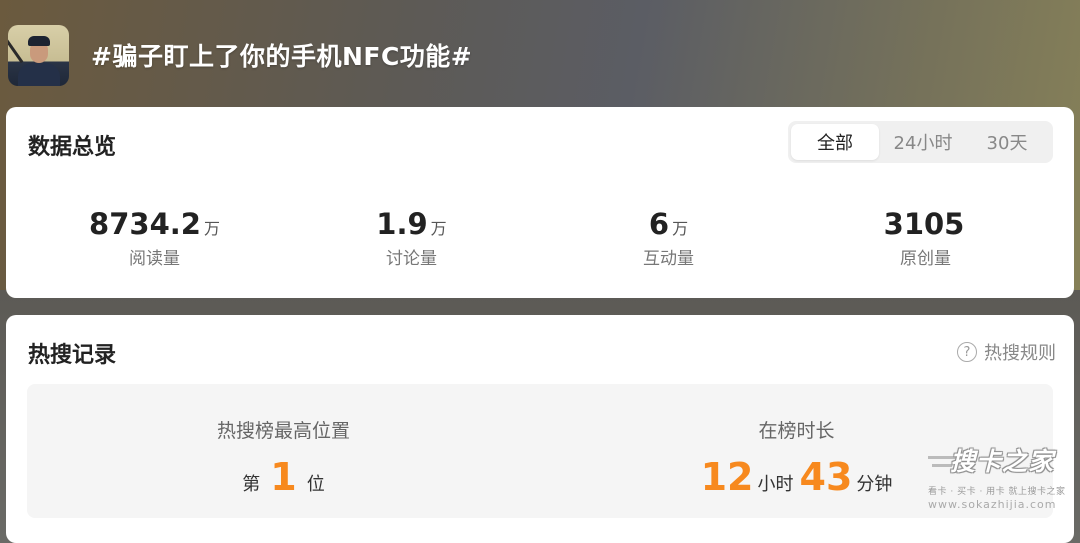  I want to click on stat-reads-value: 8734.2, so click(145, 224).